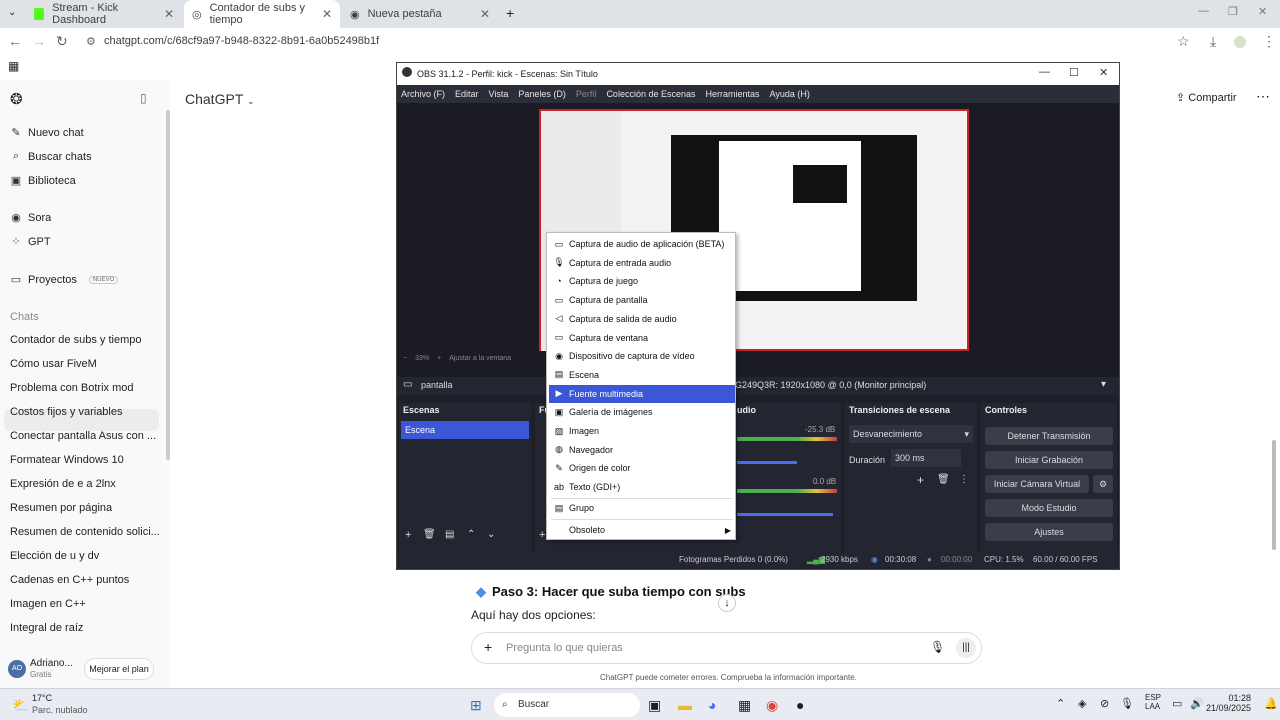 Image resolution: width=1280 pixels, height=720 pixels. Describe the element at coordinates (642, 450) in the screenshot. I see `context-menu-item: ◍ Navegador` at that location.